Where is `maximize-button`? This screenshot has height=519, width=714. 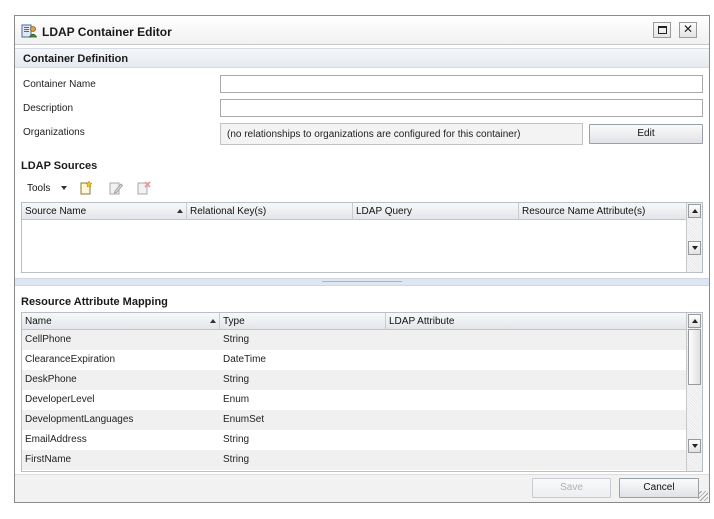 maximize-button is located at coordinates (662, 30).